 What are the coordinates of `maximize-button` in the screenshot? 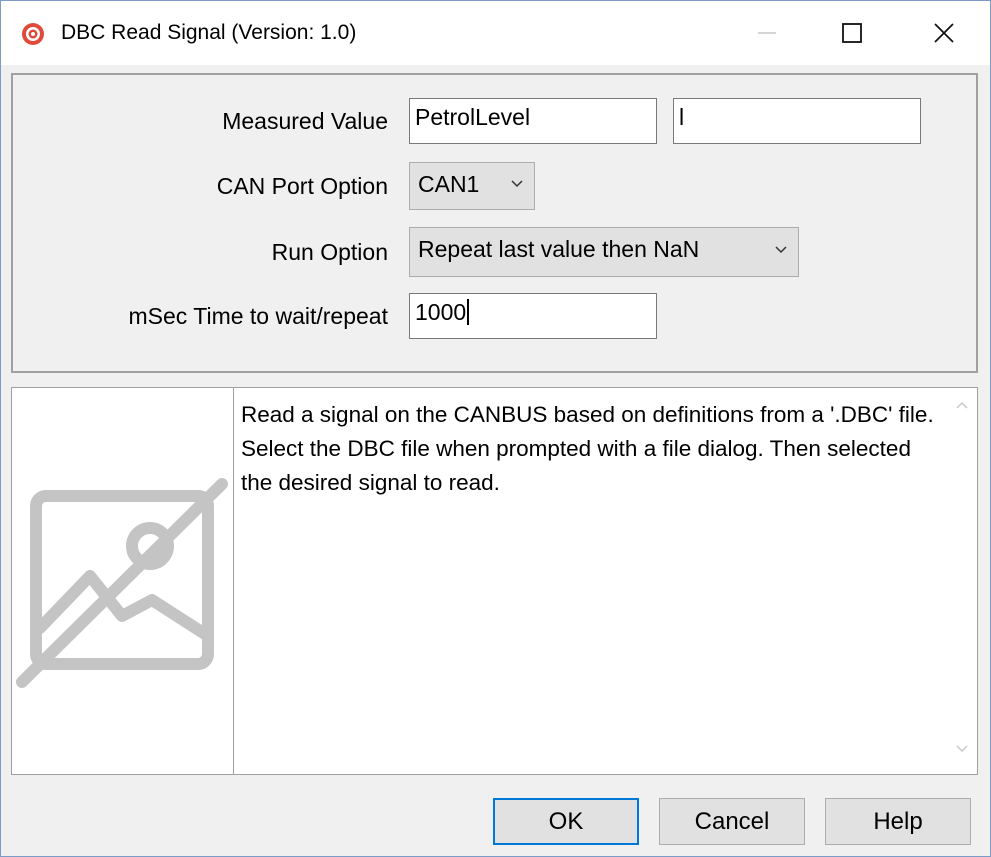 It's located at (852, 33).